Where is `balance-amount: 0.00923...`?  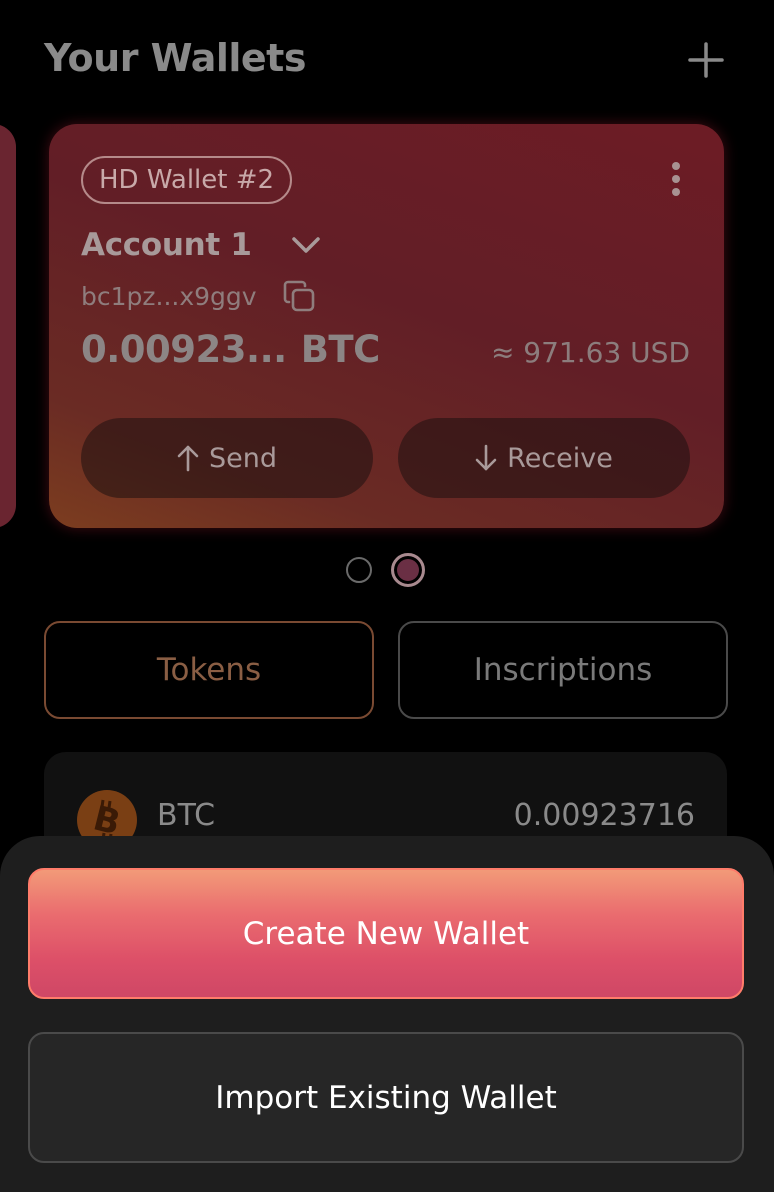 balance-amount: 0.00923... is located at coordinates (184, 349).